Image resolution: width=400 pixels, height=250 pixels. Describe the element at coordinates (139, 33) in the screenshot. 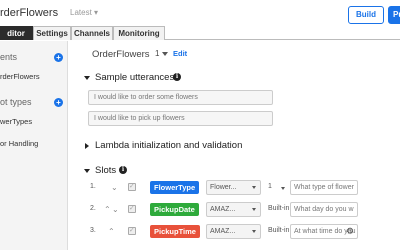

I see `tab-monitoring: Monitoring` at that location.